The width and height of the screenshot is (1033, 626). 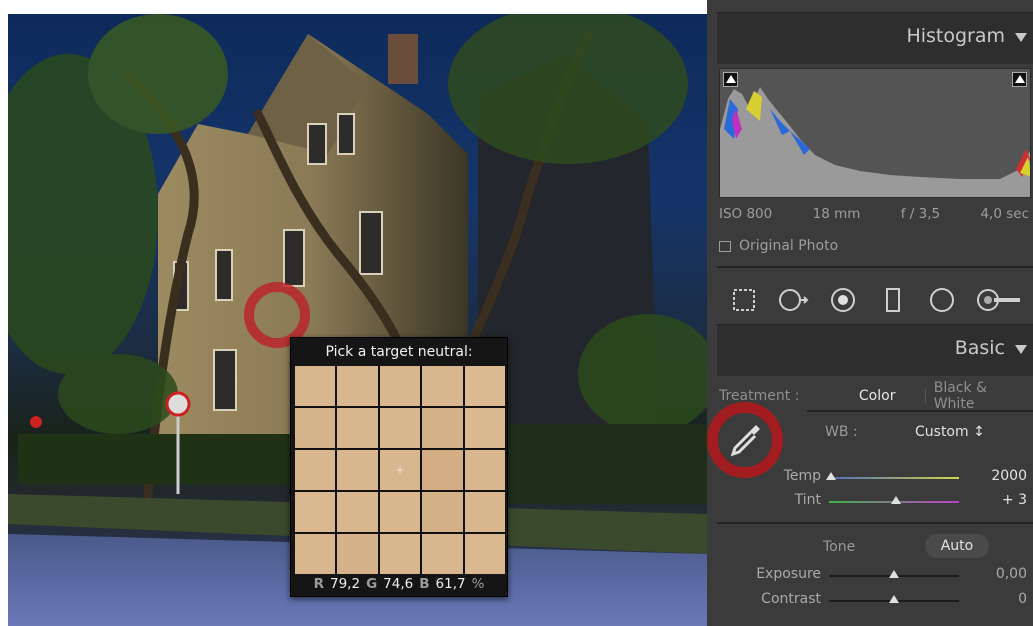 What do you see at coordinates (1004, 214) in the screenshot?
I see `shutter-speed: 4,0 sec` at bounding box center [1004, 214].